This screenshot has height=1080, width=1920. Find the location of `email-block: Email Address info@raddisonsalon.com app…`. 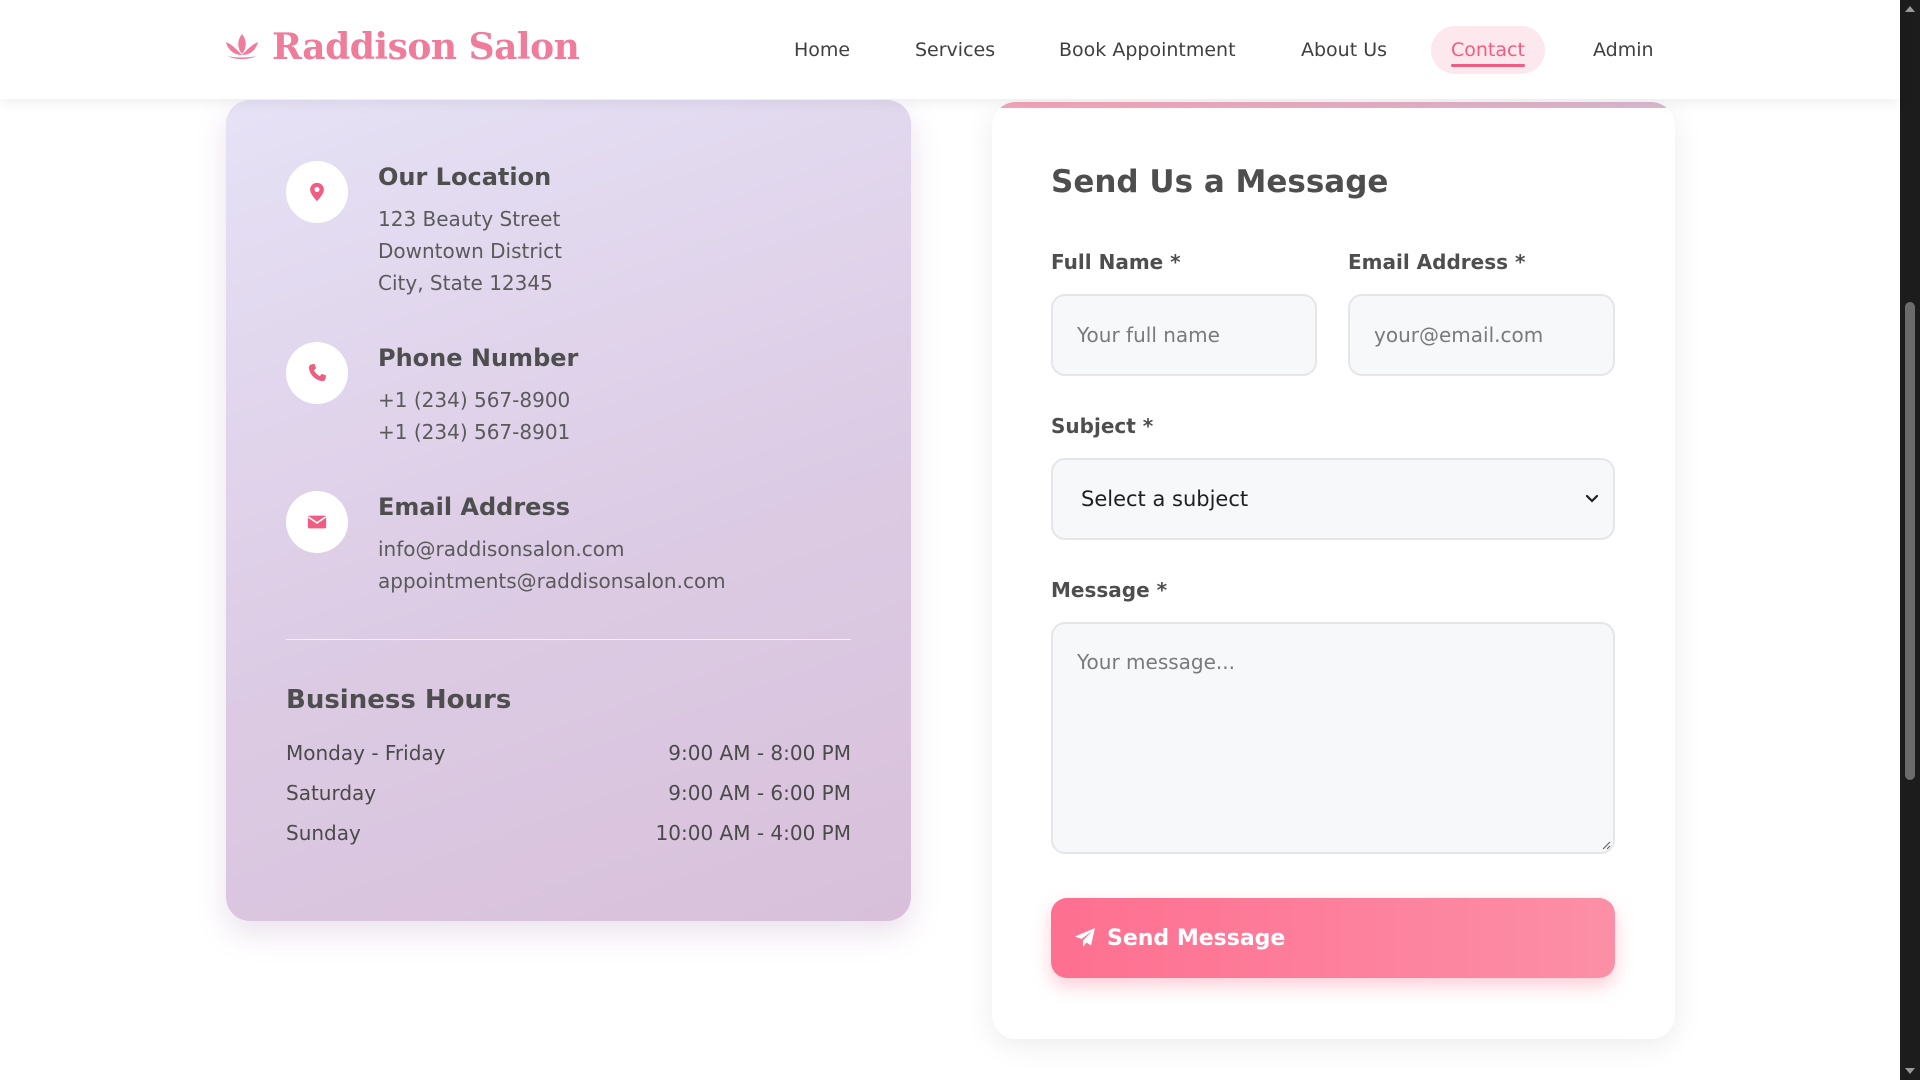

email-block: Email Address info@raddisonsalon.com app… is located at coordinates (506, 544).